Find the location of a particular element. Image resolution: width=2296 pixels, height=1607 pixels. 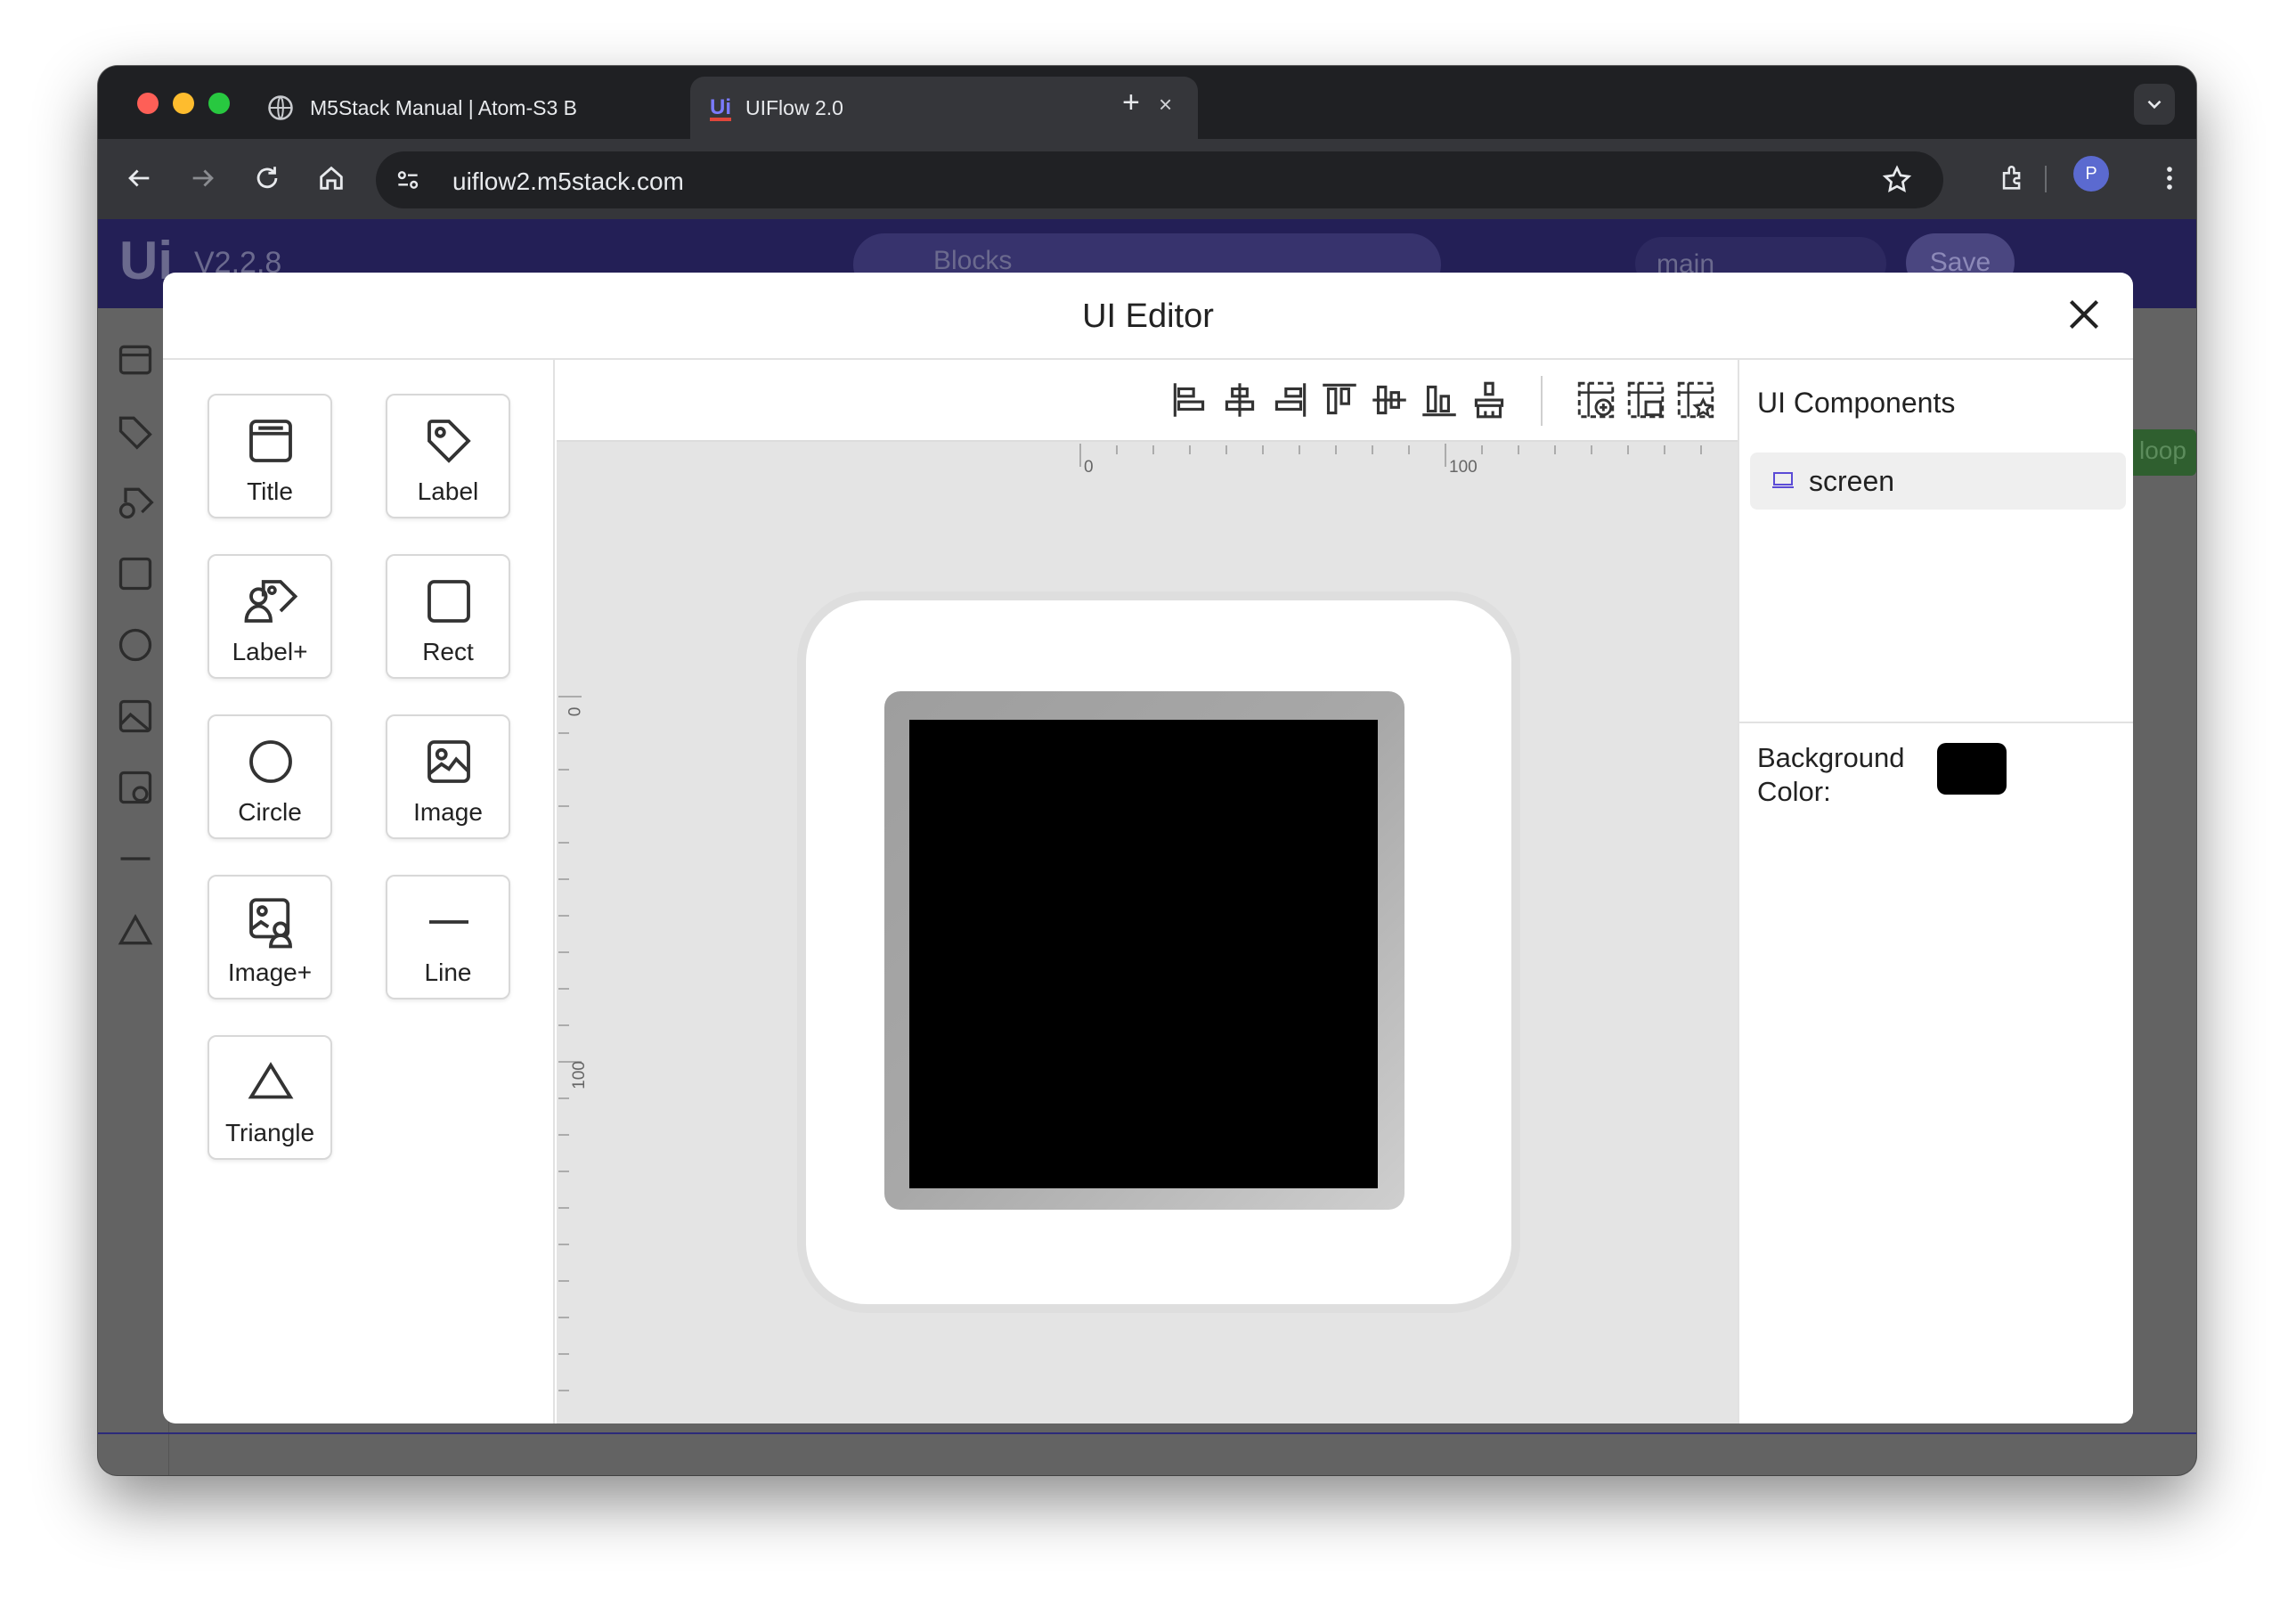

more-menu-icon is located at coordinates (2170, 178).